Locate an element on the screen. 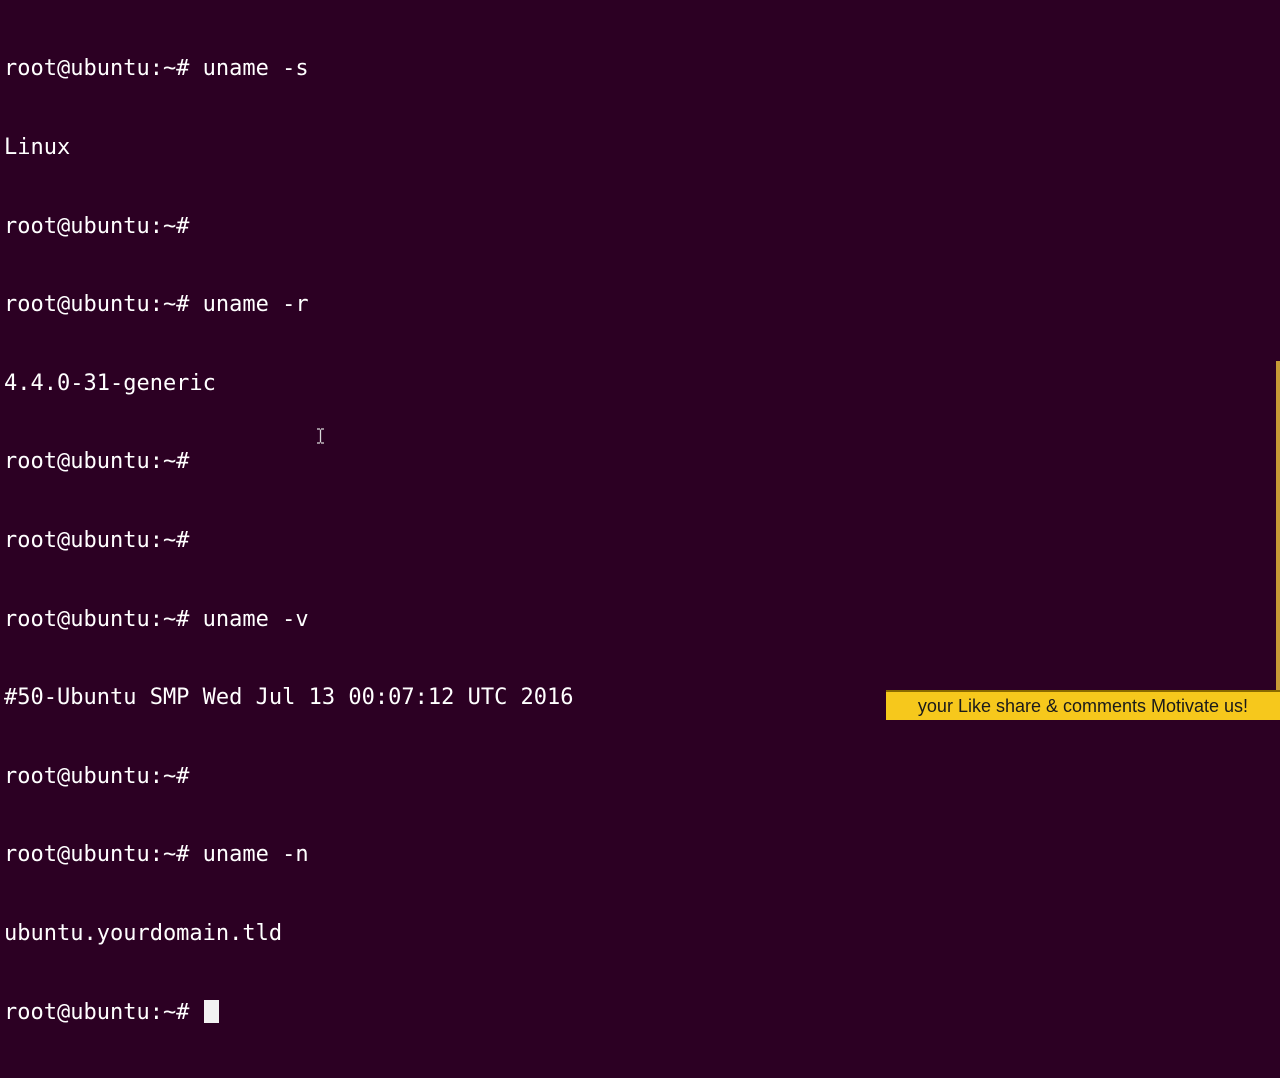 The height and width of the screenshot is (1078, 1280). motivation-banner: your Like share & comments Motivate us! is located at coordinates (1083, 705).